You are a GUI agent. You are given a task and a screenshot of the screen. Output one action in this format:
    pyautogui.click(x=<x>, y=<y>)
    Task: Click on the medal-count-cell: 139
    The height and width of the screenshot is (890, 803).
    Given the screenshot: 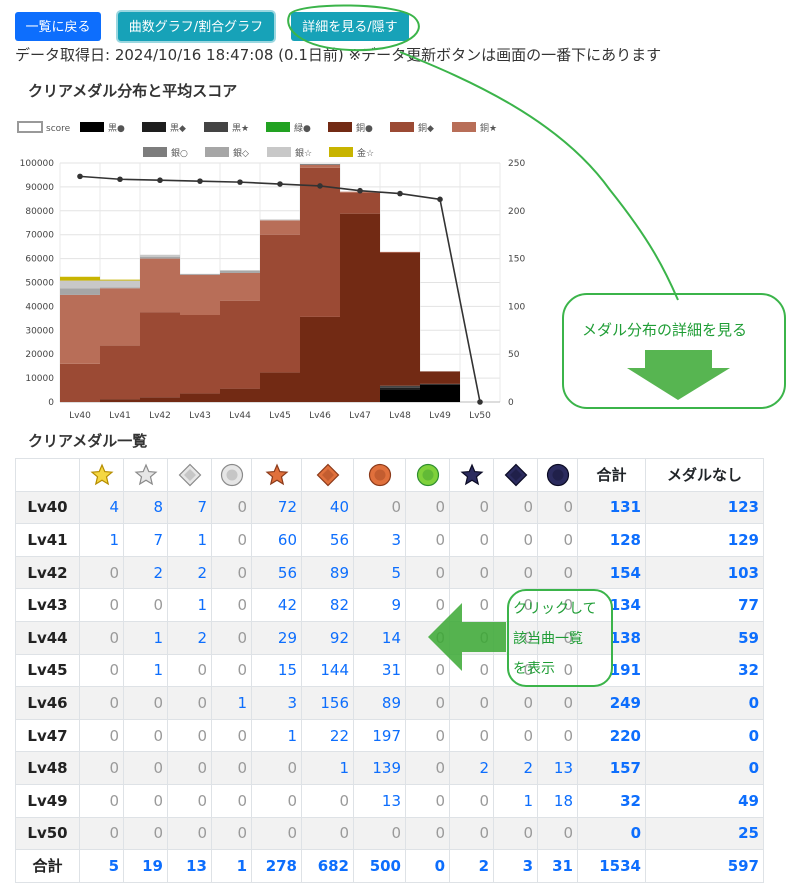 What is the action you would take?
    pyautogui.click(x=379, y=768)
    